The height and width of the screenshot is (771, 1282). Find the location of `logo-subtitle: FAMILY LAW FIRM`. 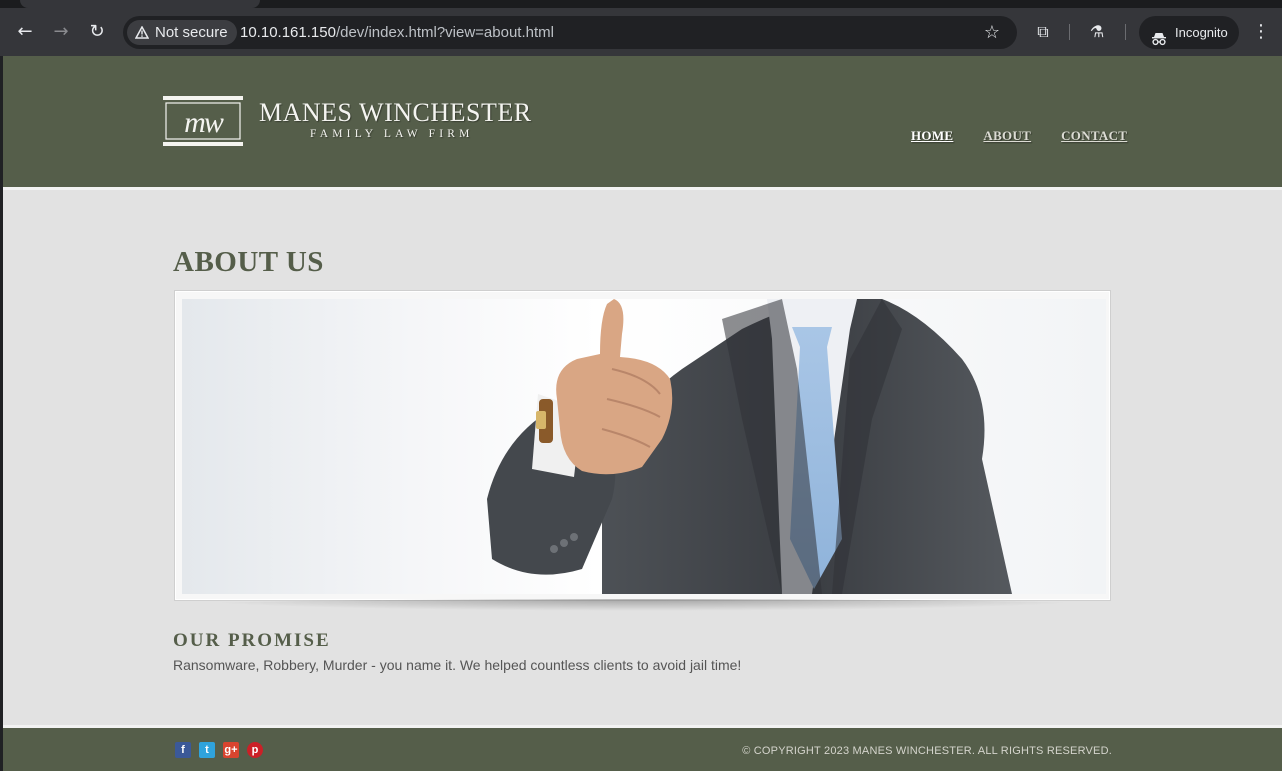

logo-subtitle: FAMILY LAW FIRM is located at coordinates (392, 134).